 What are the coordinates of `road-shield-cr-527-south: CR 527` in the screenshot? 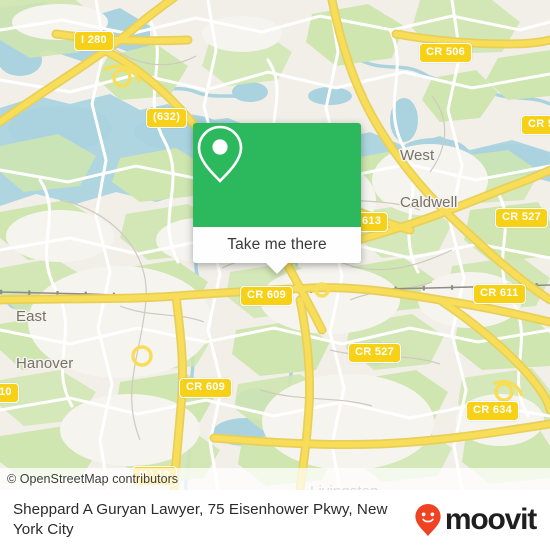 It's located at (375, 353).